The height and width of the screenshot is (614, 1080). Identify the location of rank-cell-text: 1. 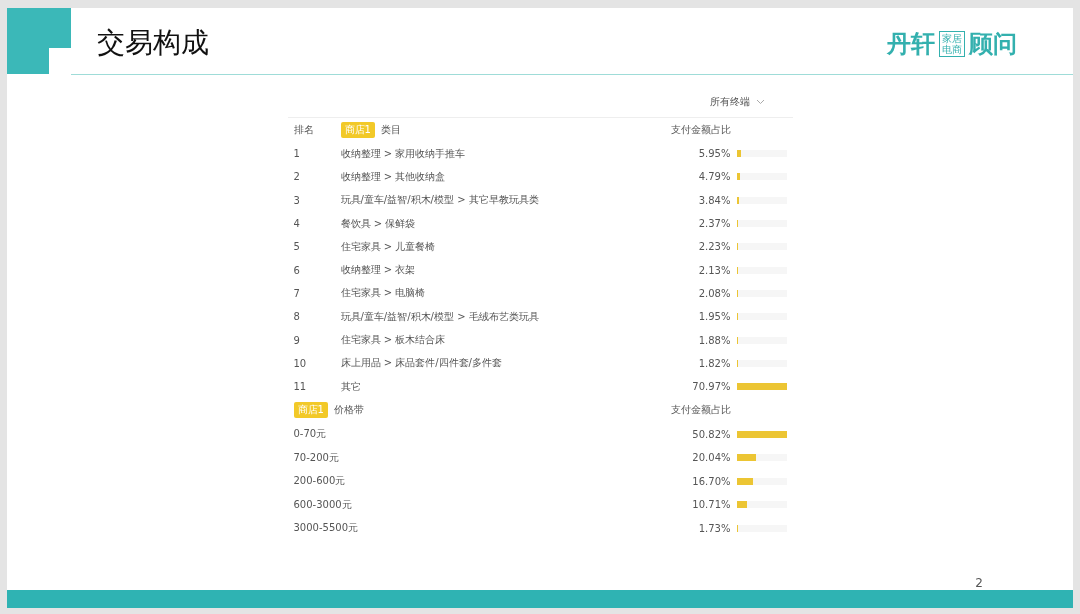
(297, 154).